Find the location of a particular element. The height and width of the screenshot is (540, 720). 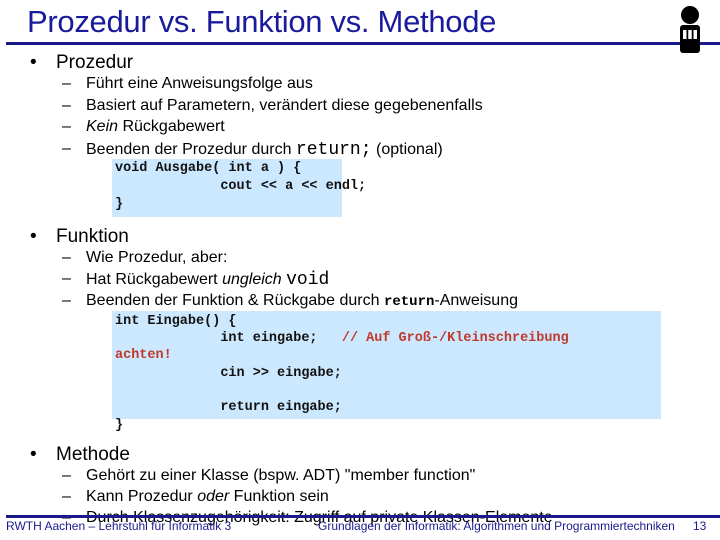

code-comment: // Auf Groß-/Kleinschreibung is located at coordinates (455, 338).